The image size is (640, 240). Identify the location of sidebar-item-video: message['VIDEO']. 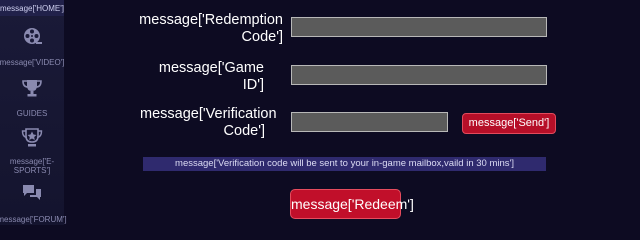
(32, 46).